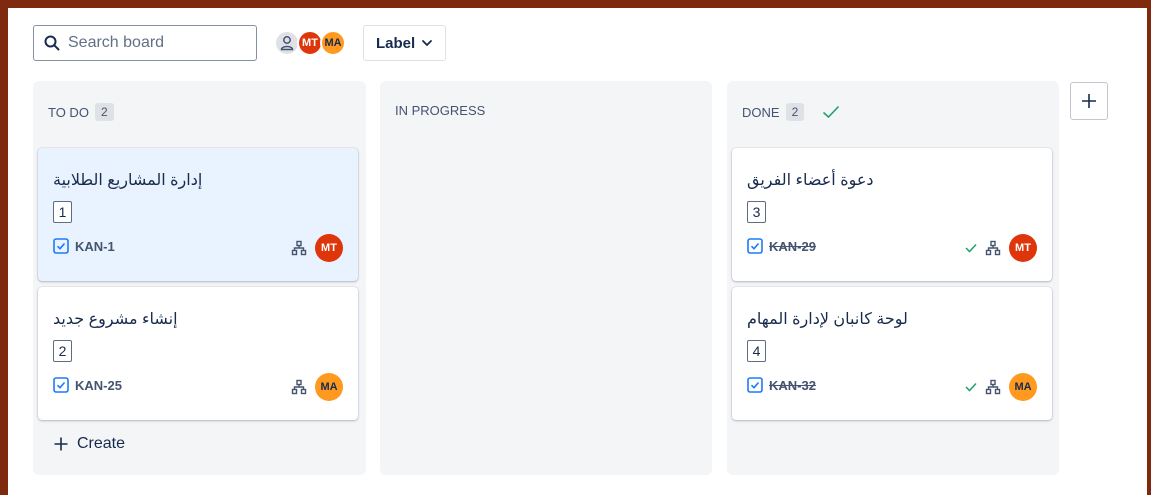 The height and width of the screenshot is (495, 1151). Describe the element at coordinates (761, 112) in the screenshot. I see `column-title: DONE` at that location.